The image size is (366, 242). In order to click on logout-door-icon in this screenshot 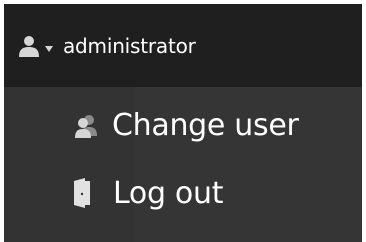, I will do `click(82, 193)`.